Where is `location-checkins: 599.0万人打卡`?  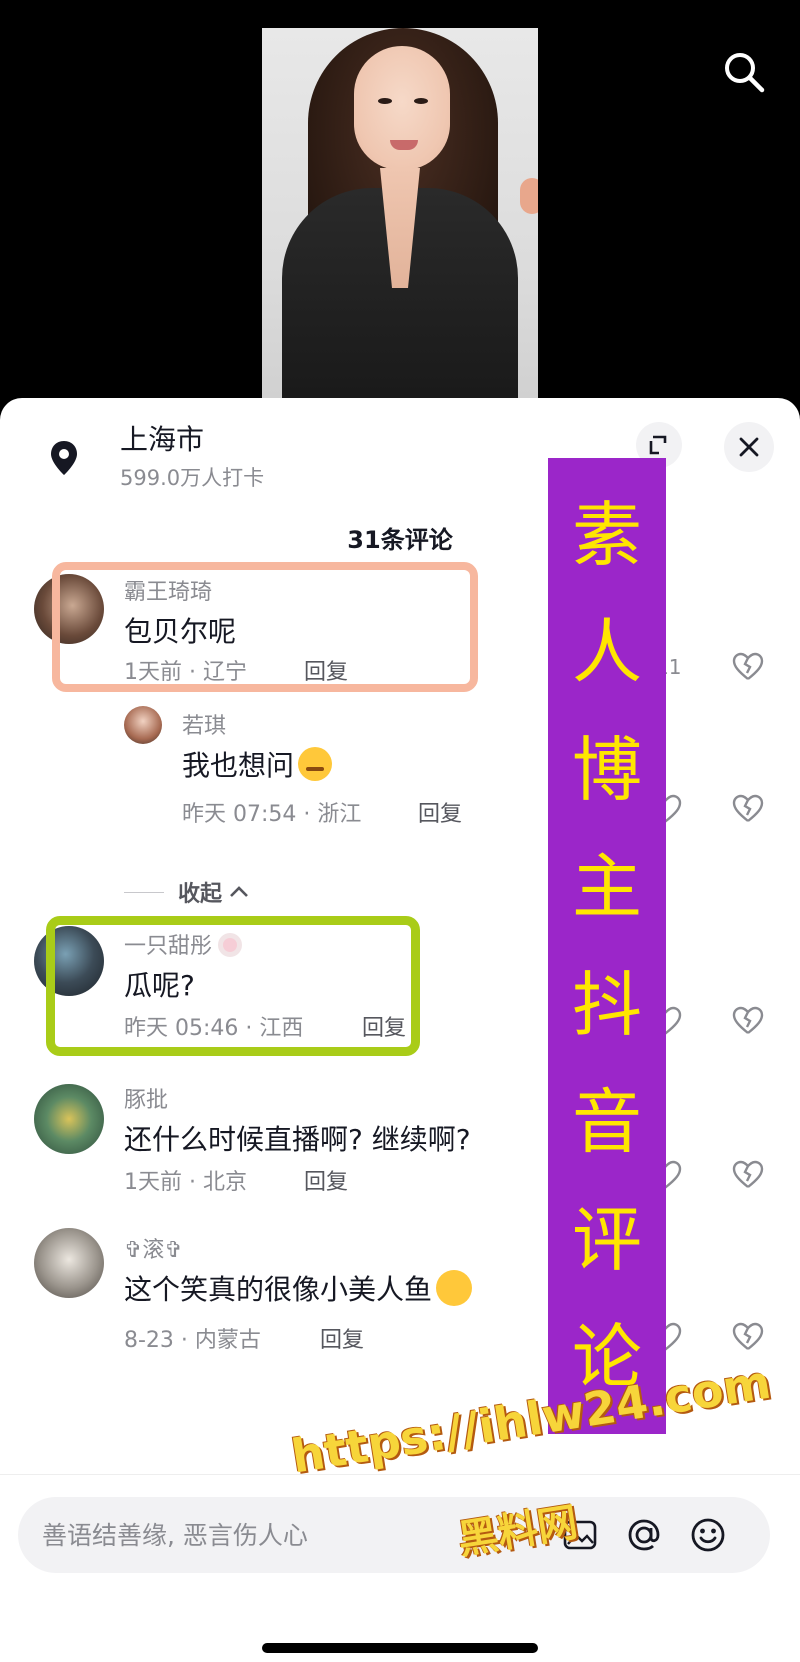
location-checkins: 599.0万人打卡 is located at coordinates (192, 478).